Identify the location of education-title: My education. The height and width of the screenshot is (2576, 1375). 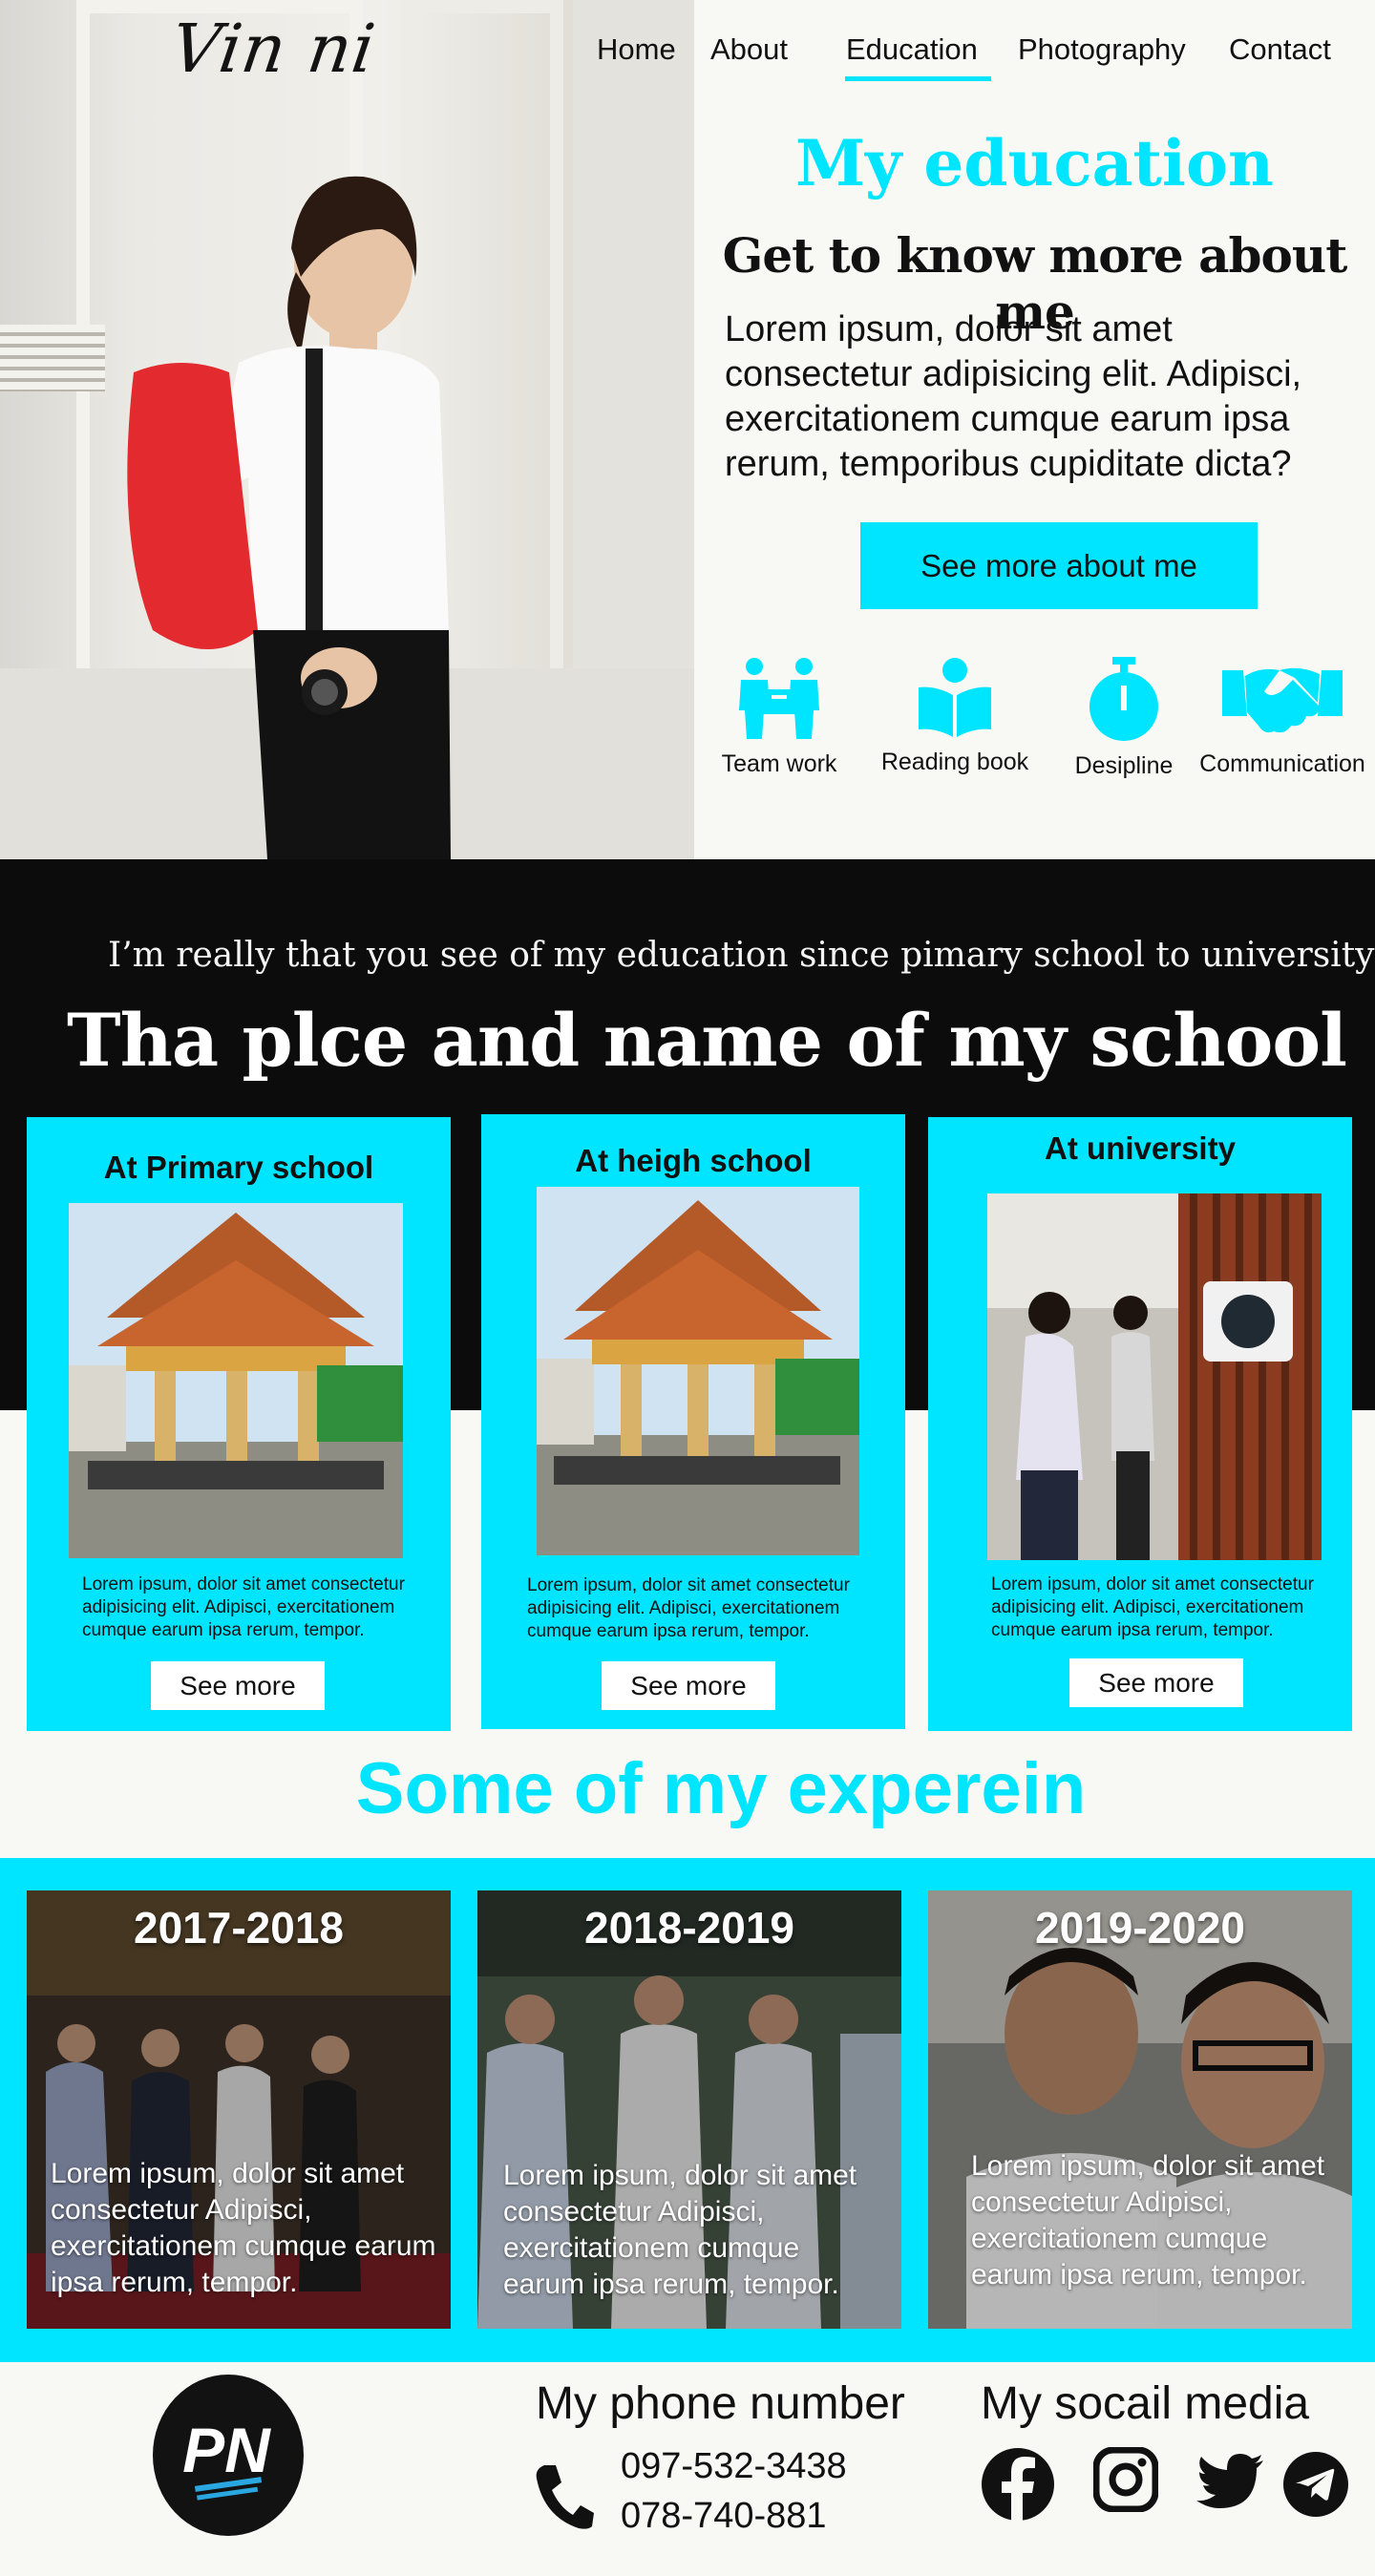
(1035, 163).